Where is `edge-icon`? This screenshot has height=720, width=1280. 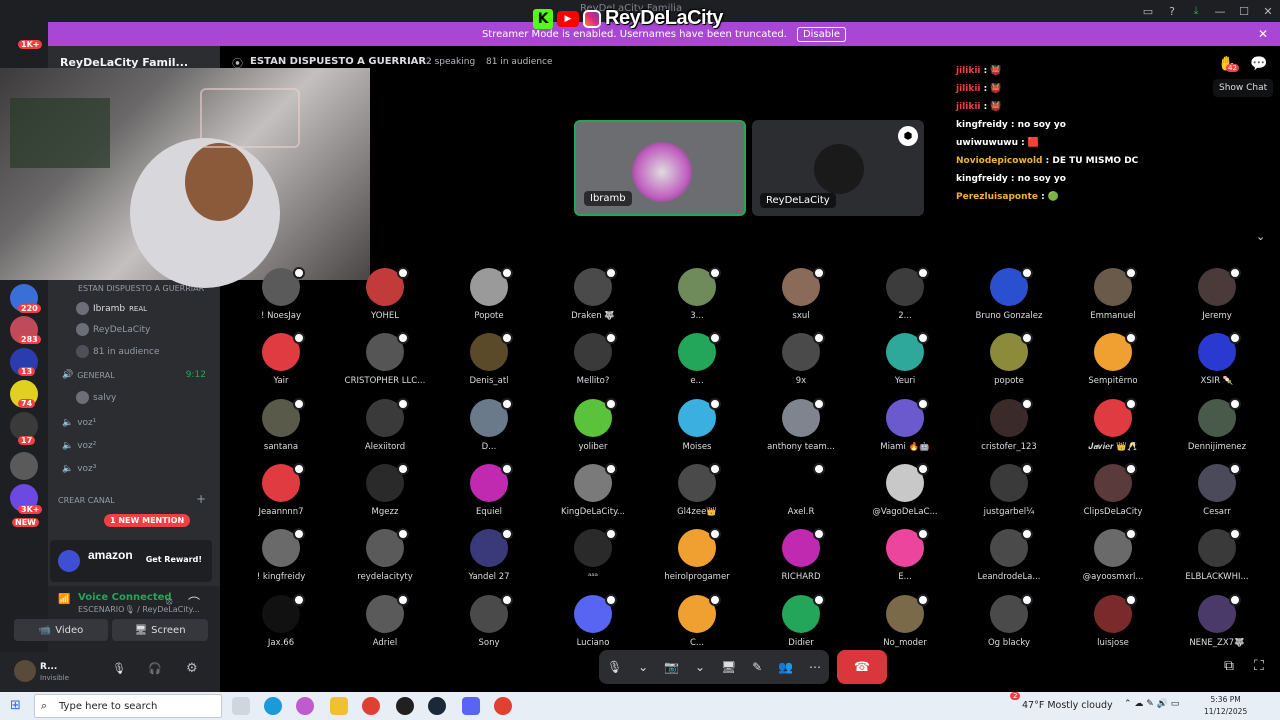
edge-icon is located at coordinates (273, 706).